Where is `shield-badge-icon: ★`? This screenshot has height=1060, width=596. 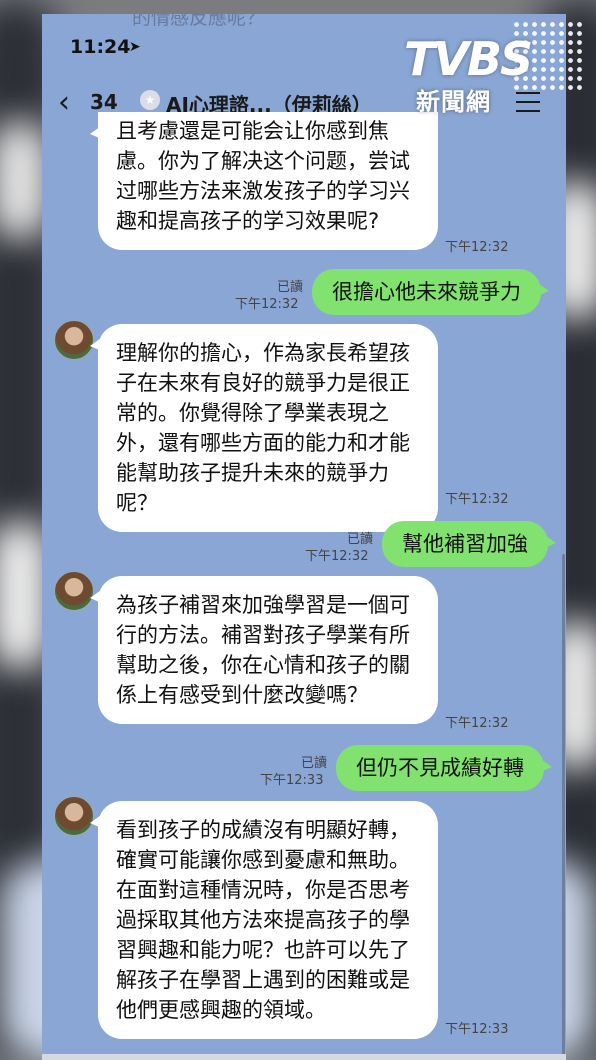 shield-badge-icon: ★ is located at coordinates (150, 100).